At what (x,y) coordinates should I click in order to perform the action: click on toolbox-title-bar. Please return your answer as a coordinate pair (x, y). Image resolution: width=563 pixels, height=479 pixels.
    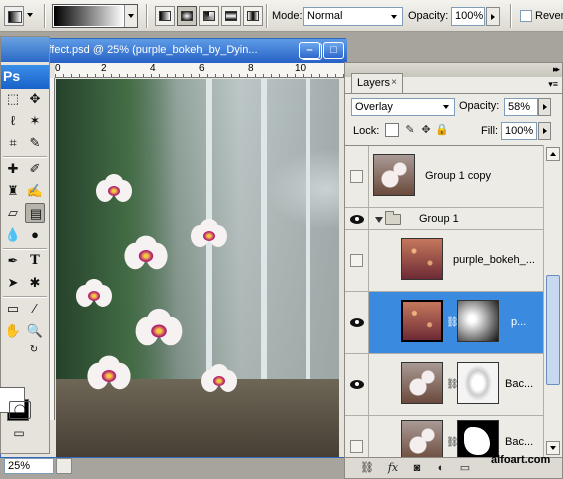
    Looking at the image, I should click on (25, 49).